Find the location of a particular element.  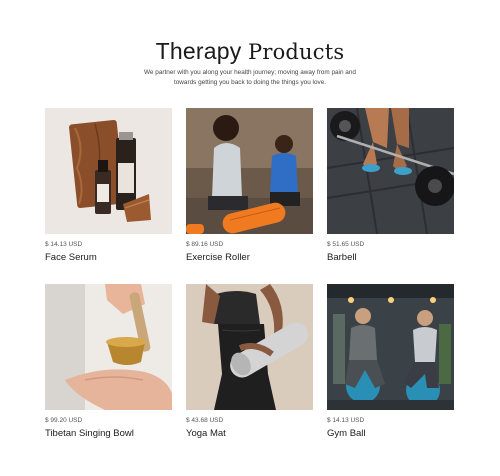

product-name: Face Serum is located at coordinates (71, 257).